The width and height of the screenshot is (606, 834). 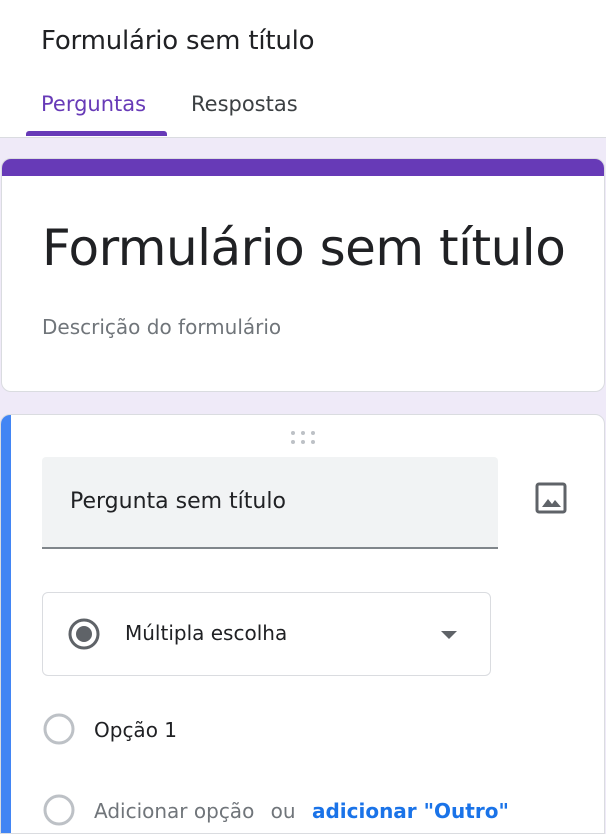 What do you see at coordinates (174, 811) in the screenshot?
I see `add-option-link: Adicionar opção` at bounding box center [174, 811].